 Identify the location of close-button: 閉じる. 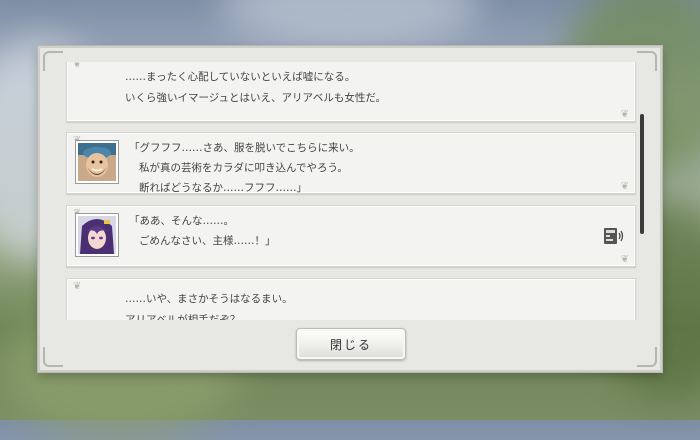
(351, 344).